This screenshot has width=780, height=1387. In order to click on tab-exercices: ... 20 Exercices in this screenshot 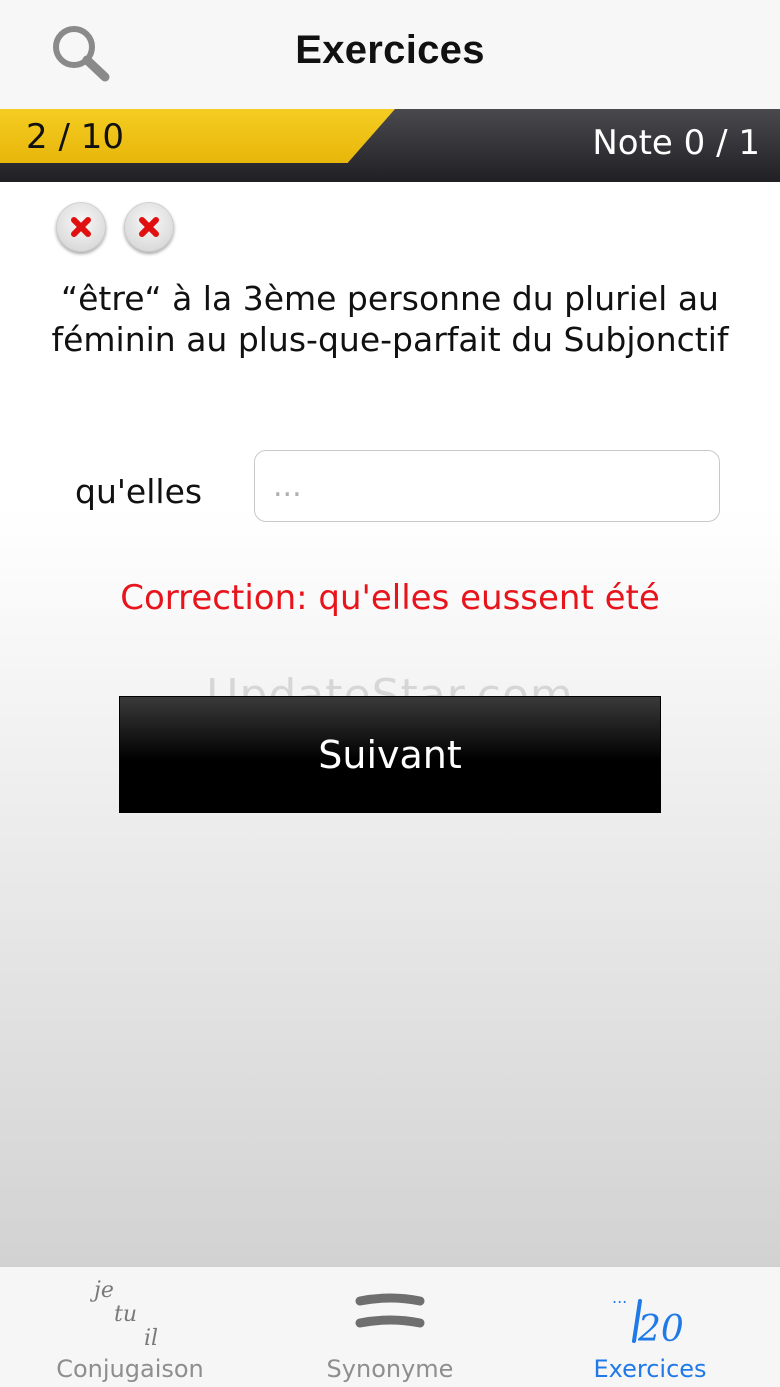, I will do `click(650, 1327)`.